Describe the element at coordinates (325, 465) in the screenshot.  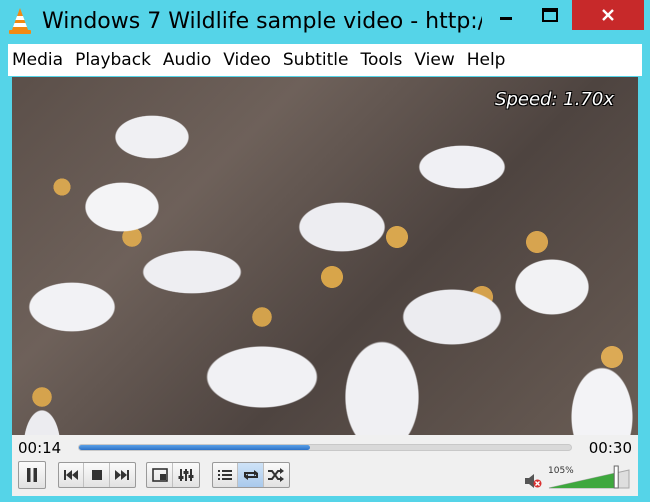
I see `playback-controls: 00:14 00:30 105%` at that location.